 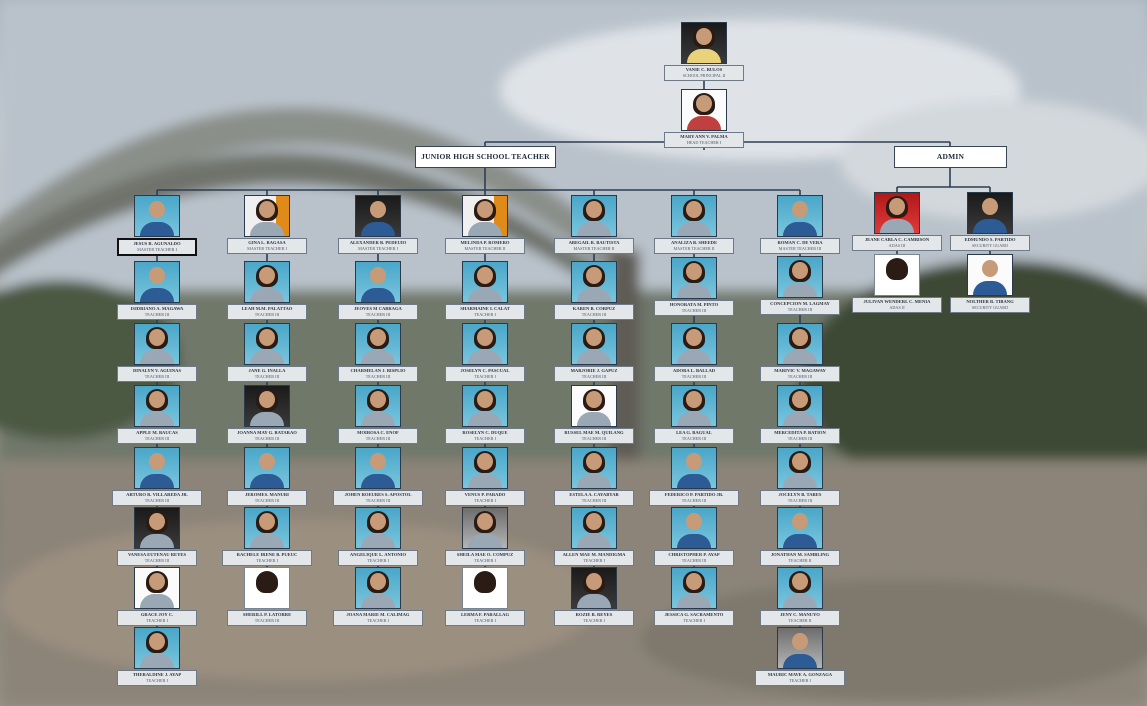 I want to click on staff-label: ANGELIQUE L. ANTONIO TEACHER I, so click(x=378, y=558).